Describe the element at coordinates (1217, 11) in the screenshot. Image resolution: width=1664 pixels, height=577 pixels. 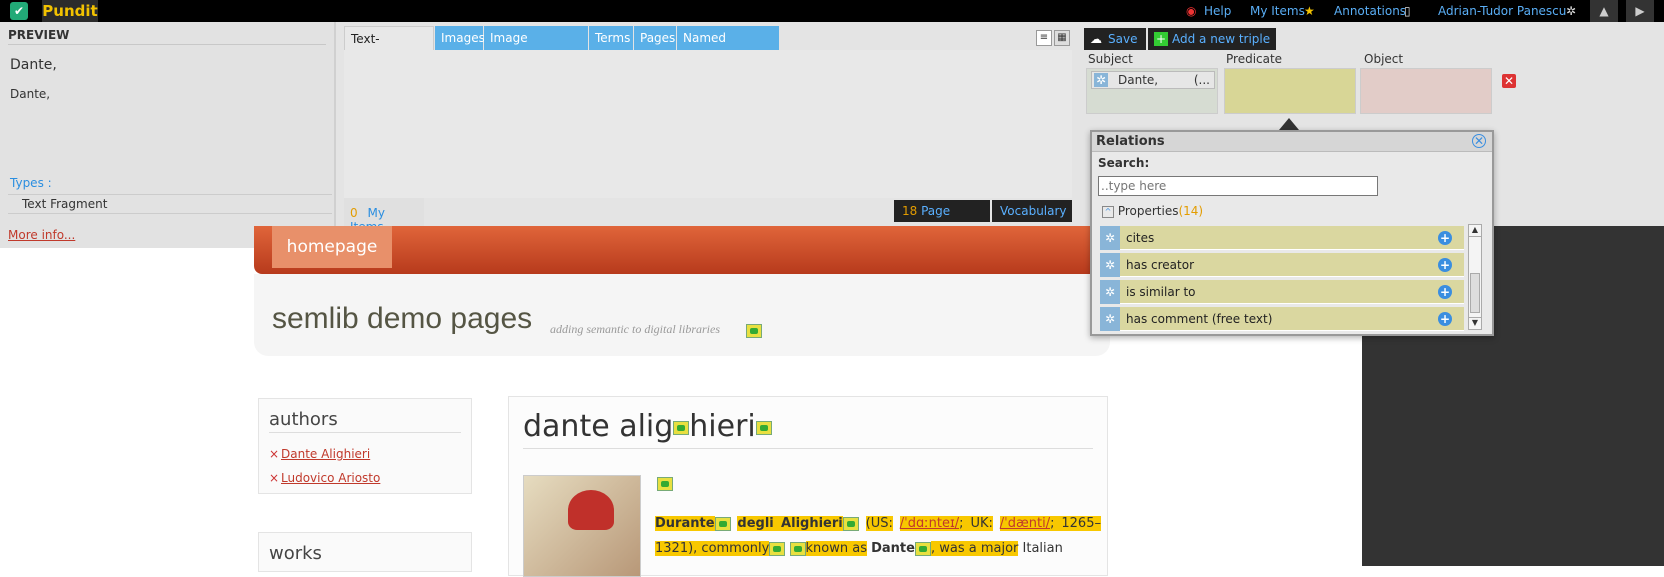
I see `help-link: Help` at that location.